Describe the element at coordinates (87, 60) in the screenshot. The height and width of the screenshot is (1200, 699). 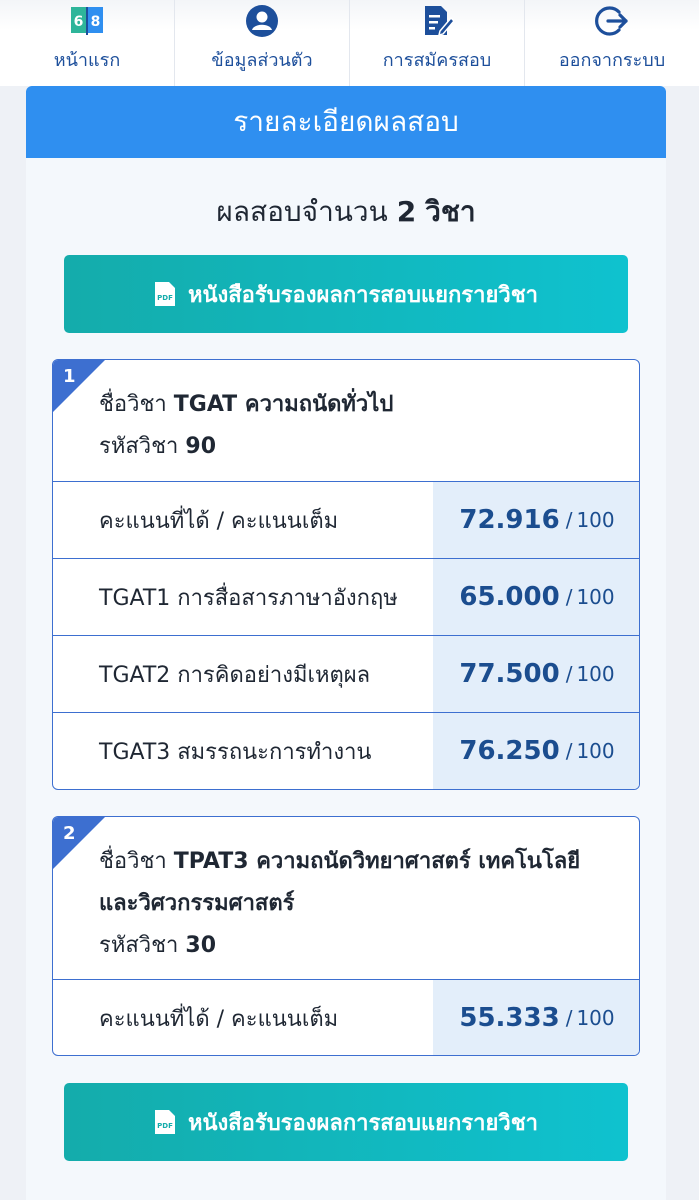
I see `nav-label-home: หน้าแรก` at that location.